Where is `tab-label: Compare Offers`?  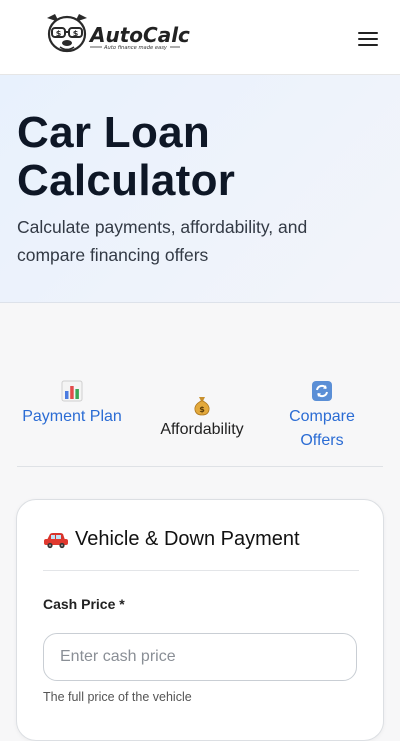
tab-label: Compare Offers is located at coordinates (322, 428).